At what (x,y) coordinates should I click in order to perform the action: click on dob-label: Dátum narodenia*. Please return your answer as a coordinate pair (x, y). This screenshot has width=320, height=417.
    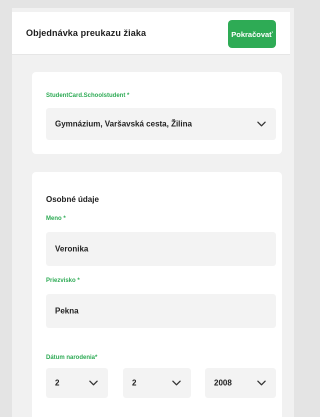
    Looking at the image, I should click on (72, 358).